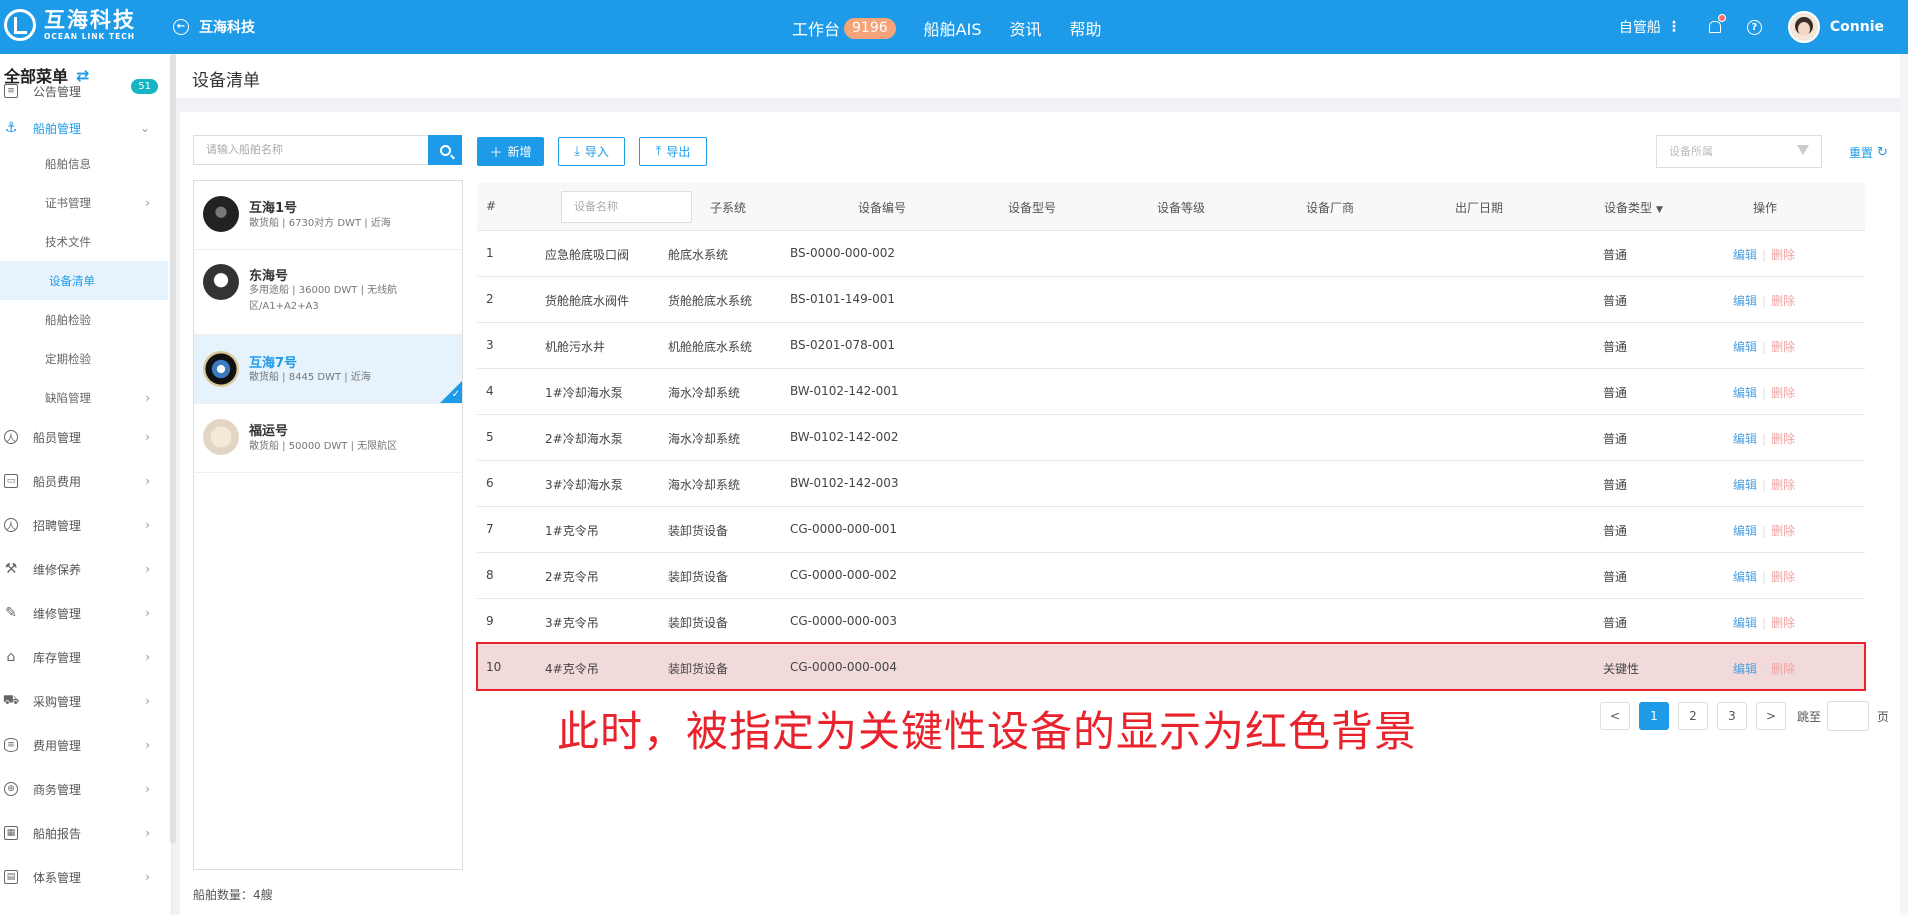 This screenshot has height=915, width=1908. Describe the element at coordinates (84, 481) in the screenshot. I see `sidebar-item-crew-expense: ▭ 船员费用 ›` at that location.